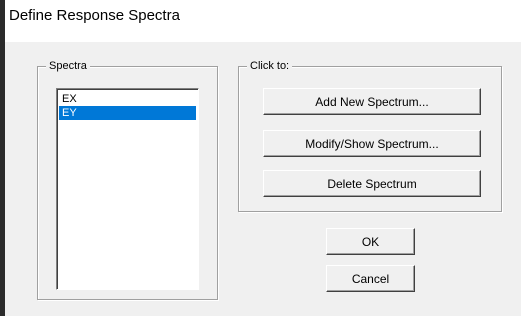 This screenshot has width=521, height=316. Describe the element at coordinates (127, 99) in the screenshot. I see `list-item-ex: EX` at that location.